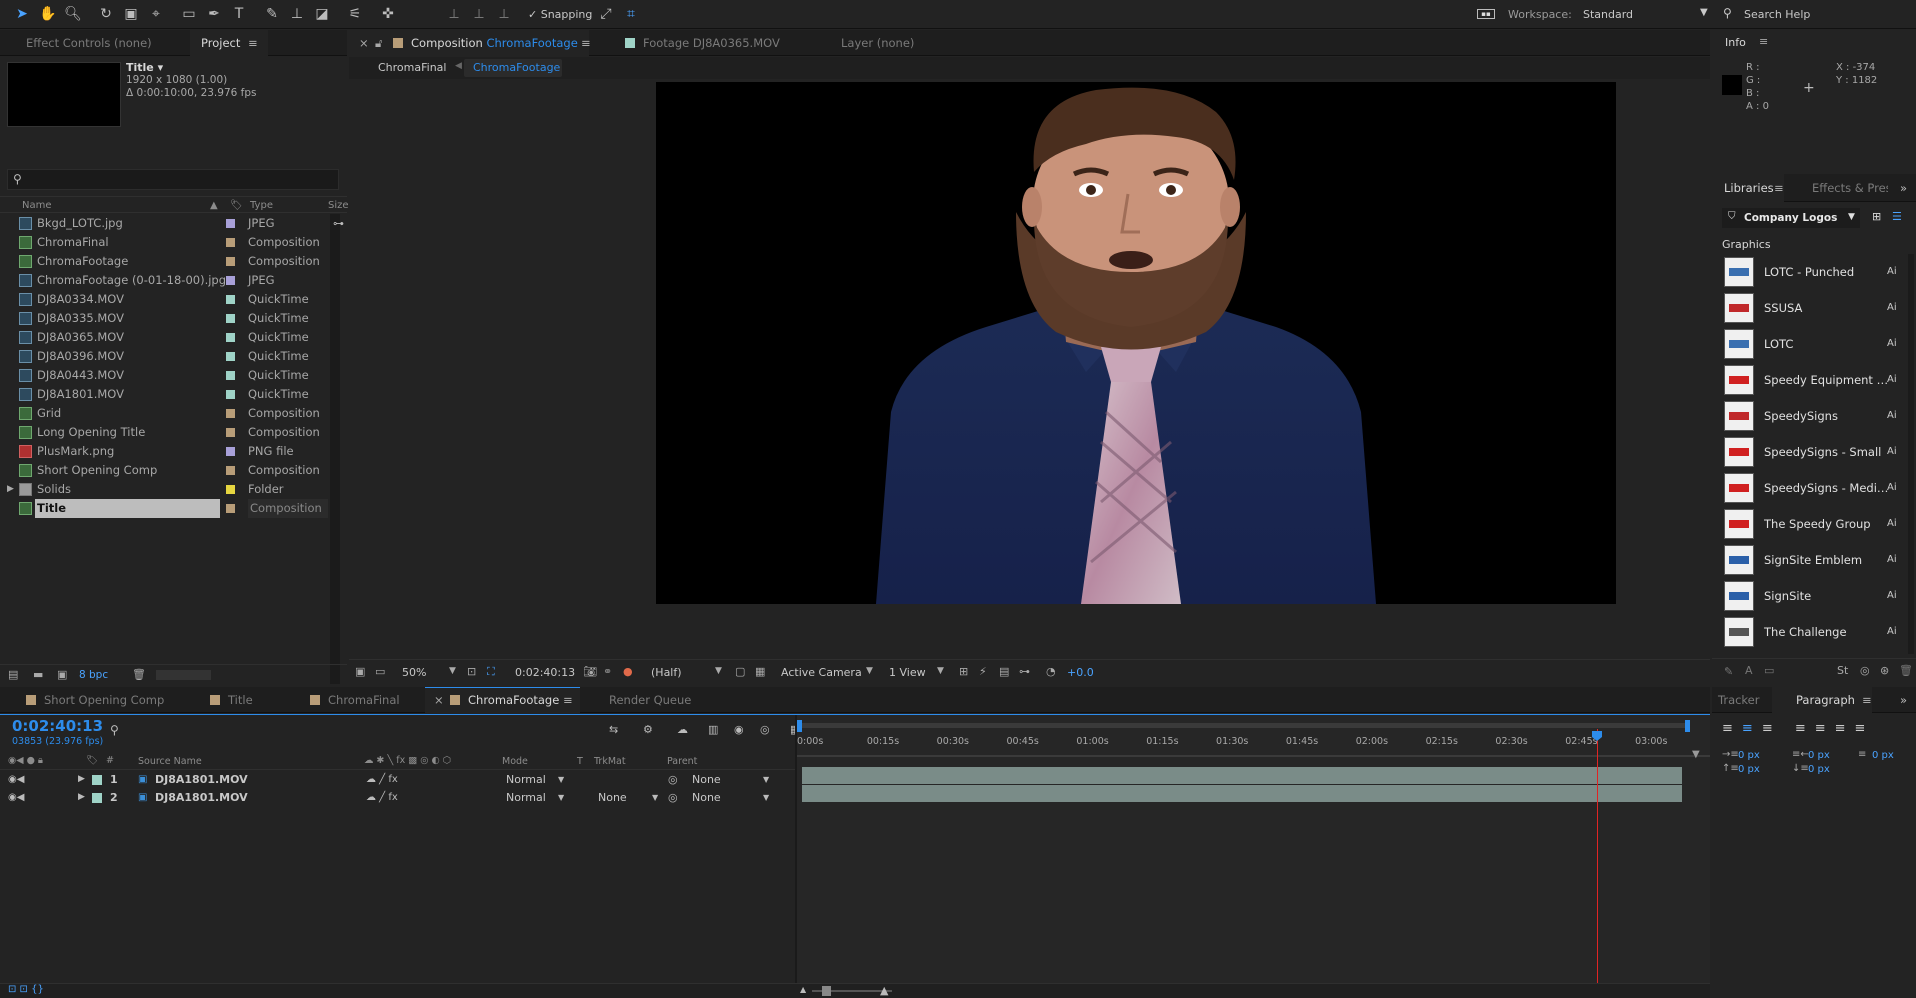 The image size is (1916, 998). What do you see at coordinates (606, 14) in the screenshot?
I see `snap-edges-icon: ⤢` at bounding box center [606, 14].